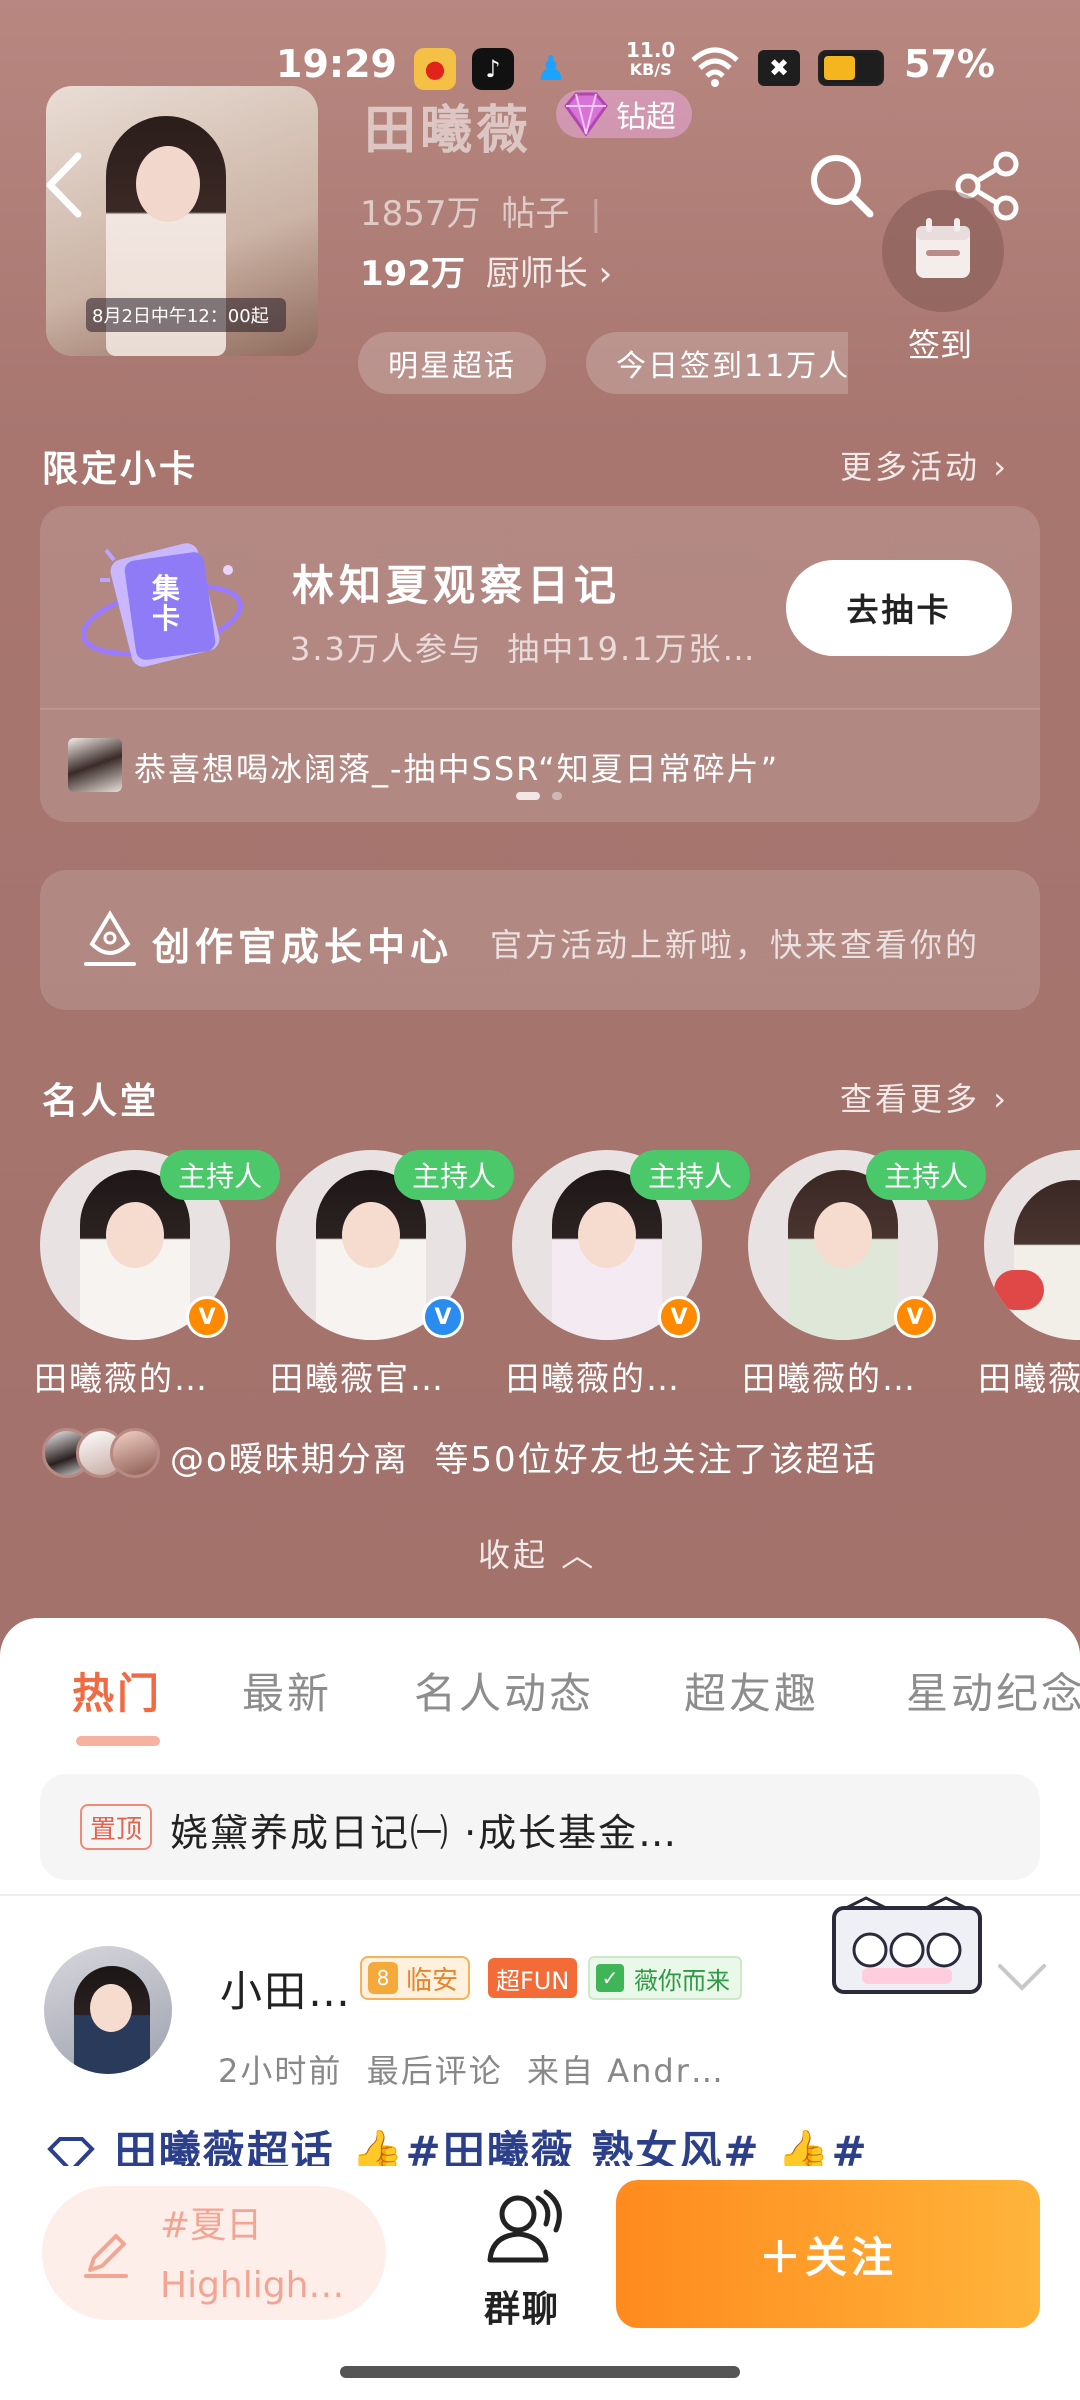  I want to click on avatar-figure, so click(1047, 1260).